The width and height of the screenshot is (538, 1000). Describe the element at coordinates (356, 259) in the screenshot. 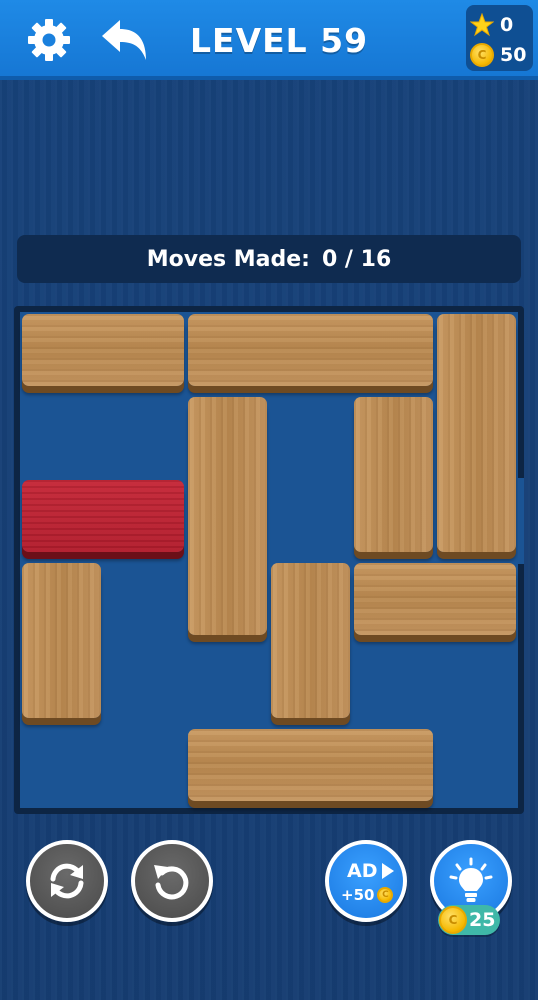

I see `moves-value: 0 / 16` at that location.